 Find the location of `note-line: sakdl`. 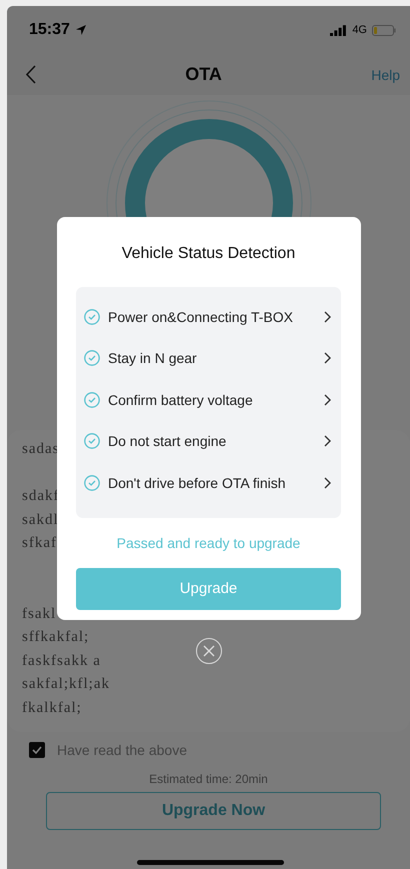

note-line: sakdl is located at coordinates (40, 520).